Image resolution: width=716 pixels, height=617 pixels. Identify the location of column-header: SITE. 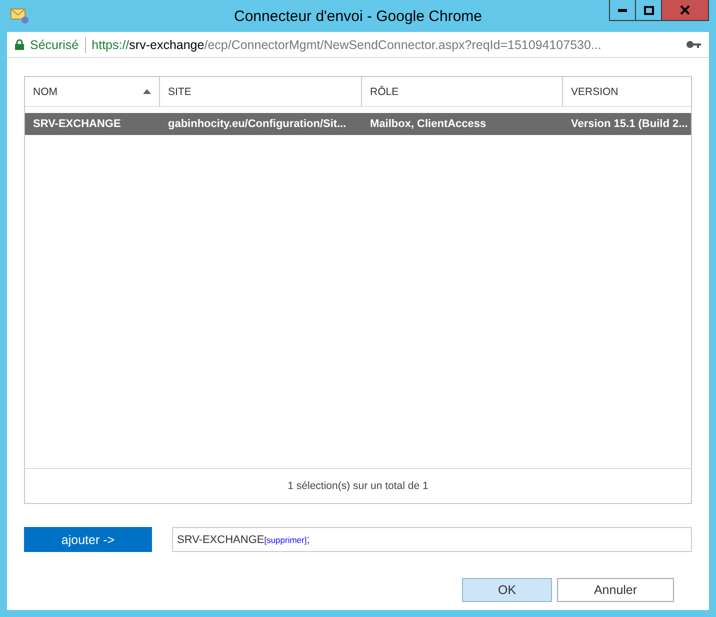
(261, 91).